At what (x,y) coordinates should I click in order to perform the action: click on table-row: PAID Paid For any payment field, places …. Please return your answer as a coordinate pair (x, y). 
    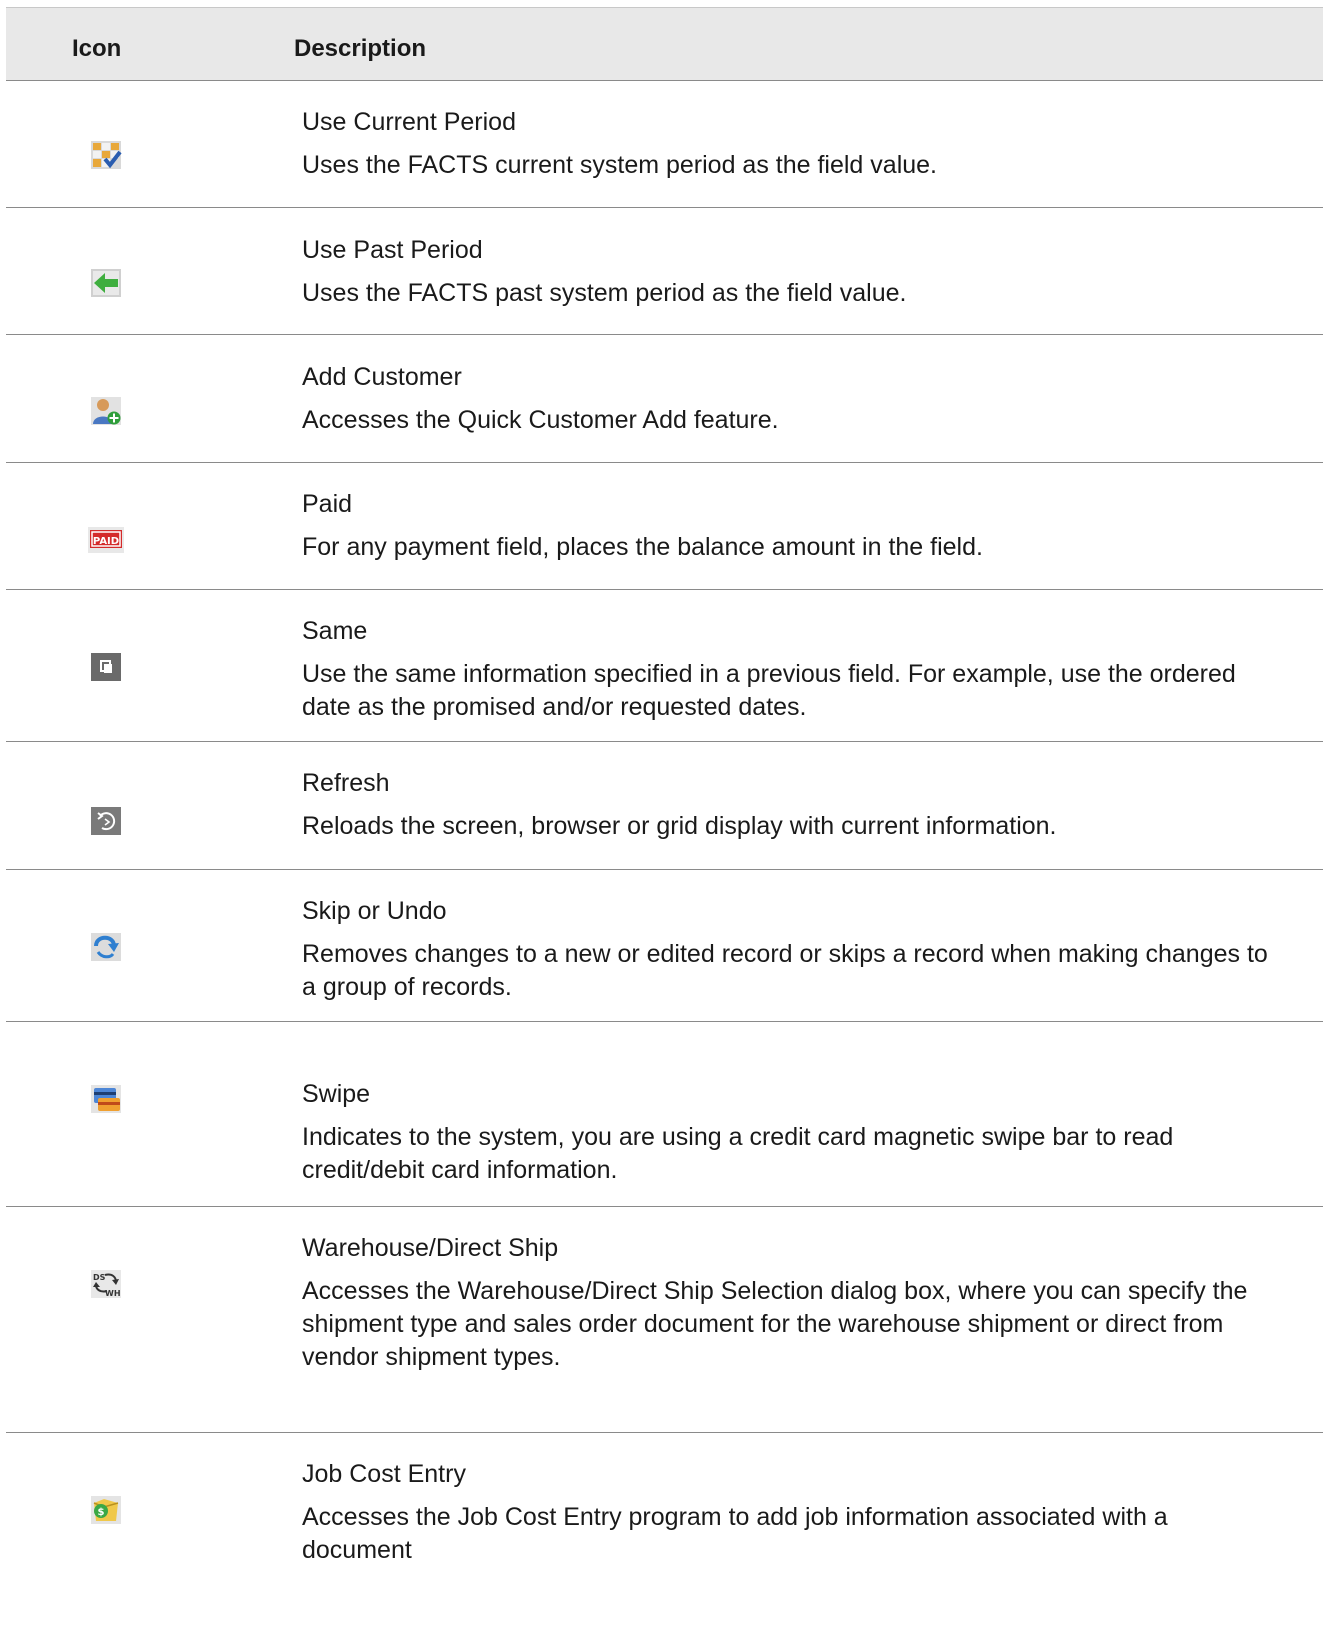
    Looking at the image, I should click on (664, 526).